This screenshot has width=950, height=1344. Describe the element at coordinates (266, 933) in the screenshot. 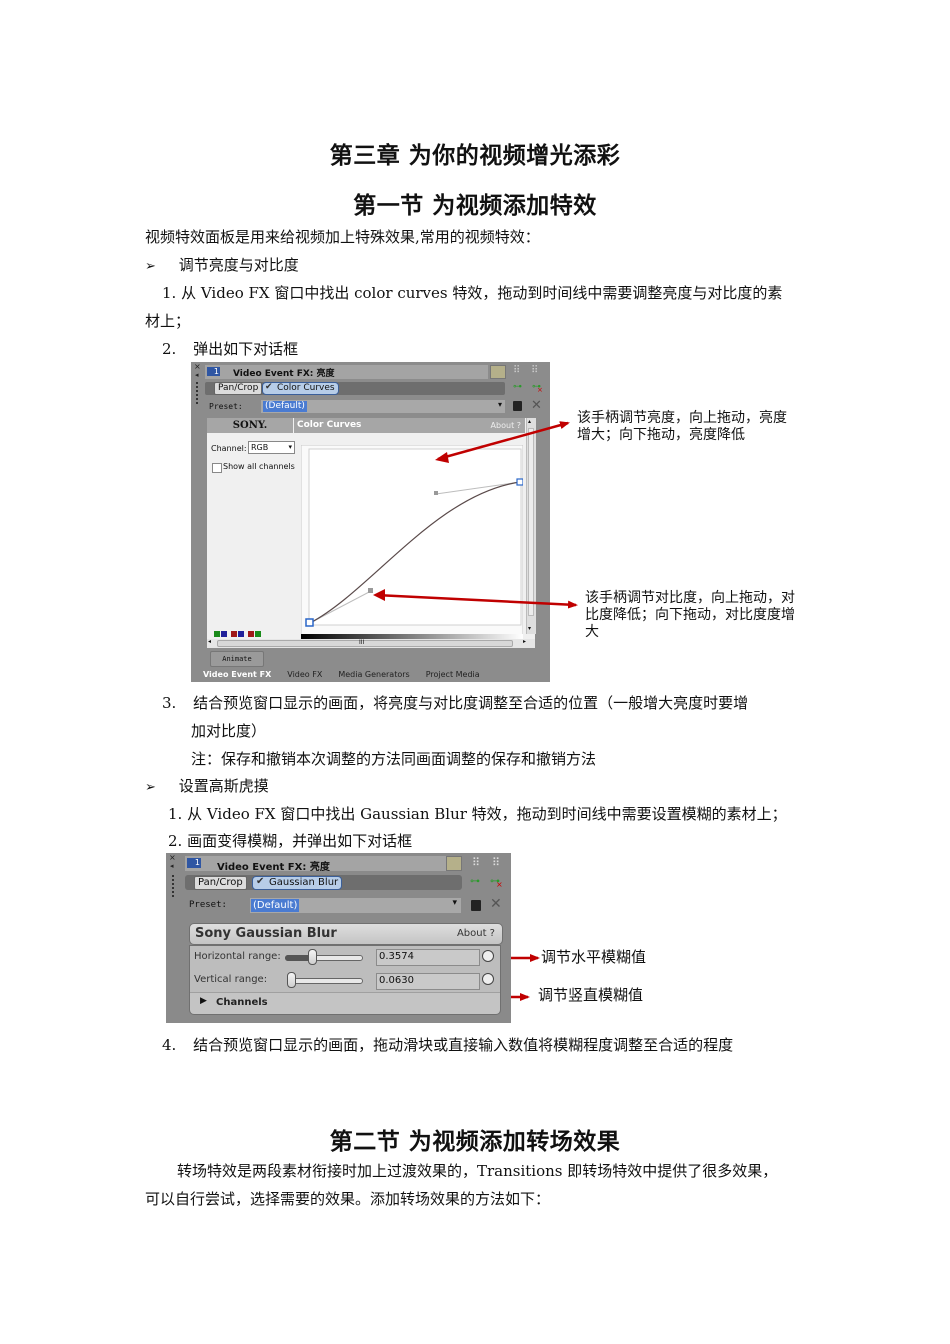

I see `plugin-name: Sony Gaussian Blur` at that location.